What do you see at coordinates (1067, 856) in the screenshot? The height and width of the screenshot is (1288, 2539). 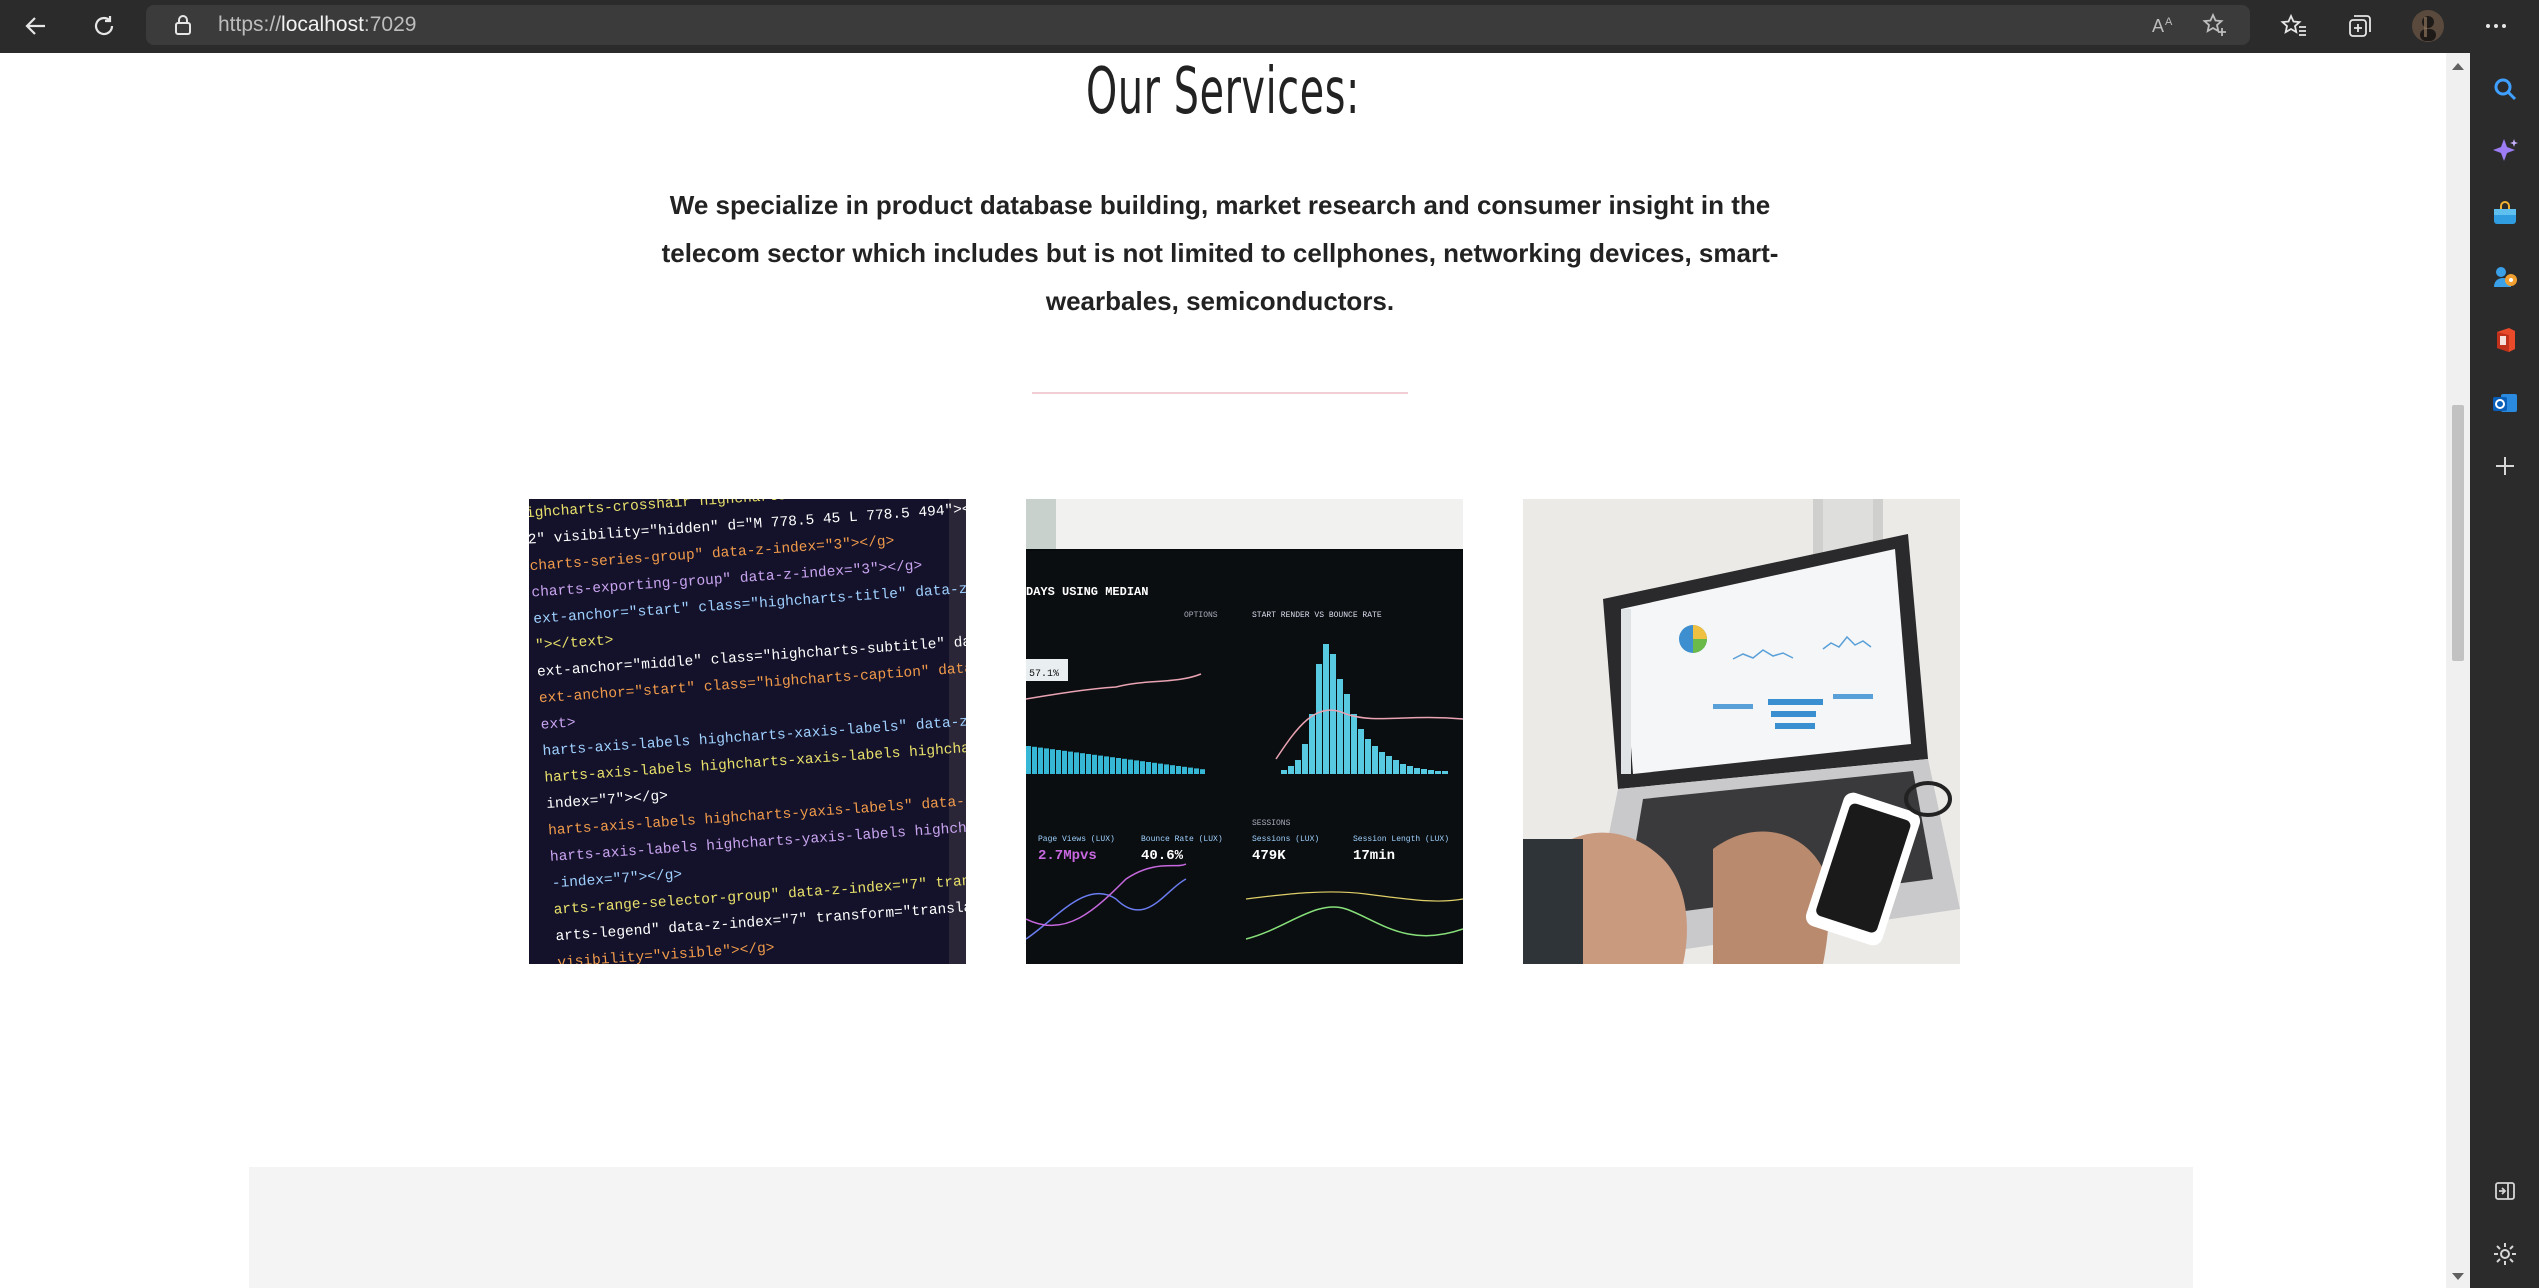 I see `dash-stat-value: 2.7Mpvs` at bounding box center [1067, 856].